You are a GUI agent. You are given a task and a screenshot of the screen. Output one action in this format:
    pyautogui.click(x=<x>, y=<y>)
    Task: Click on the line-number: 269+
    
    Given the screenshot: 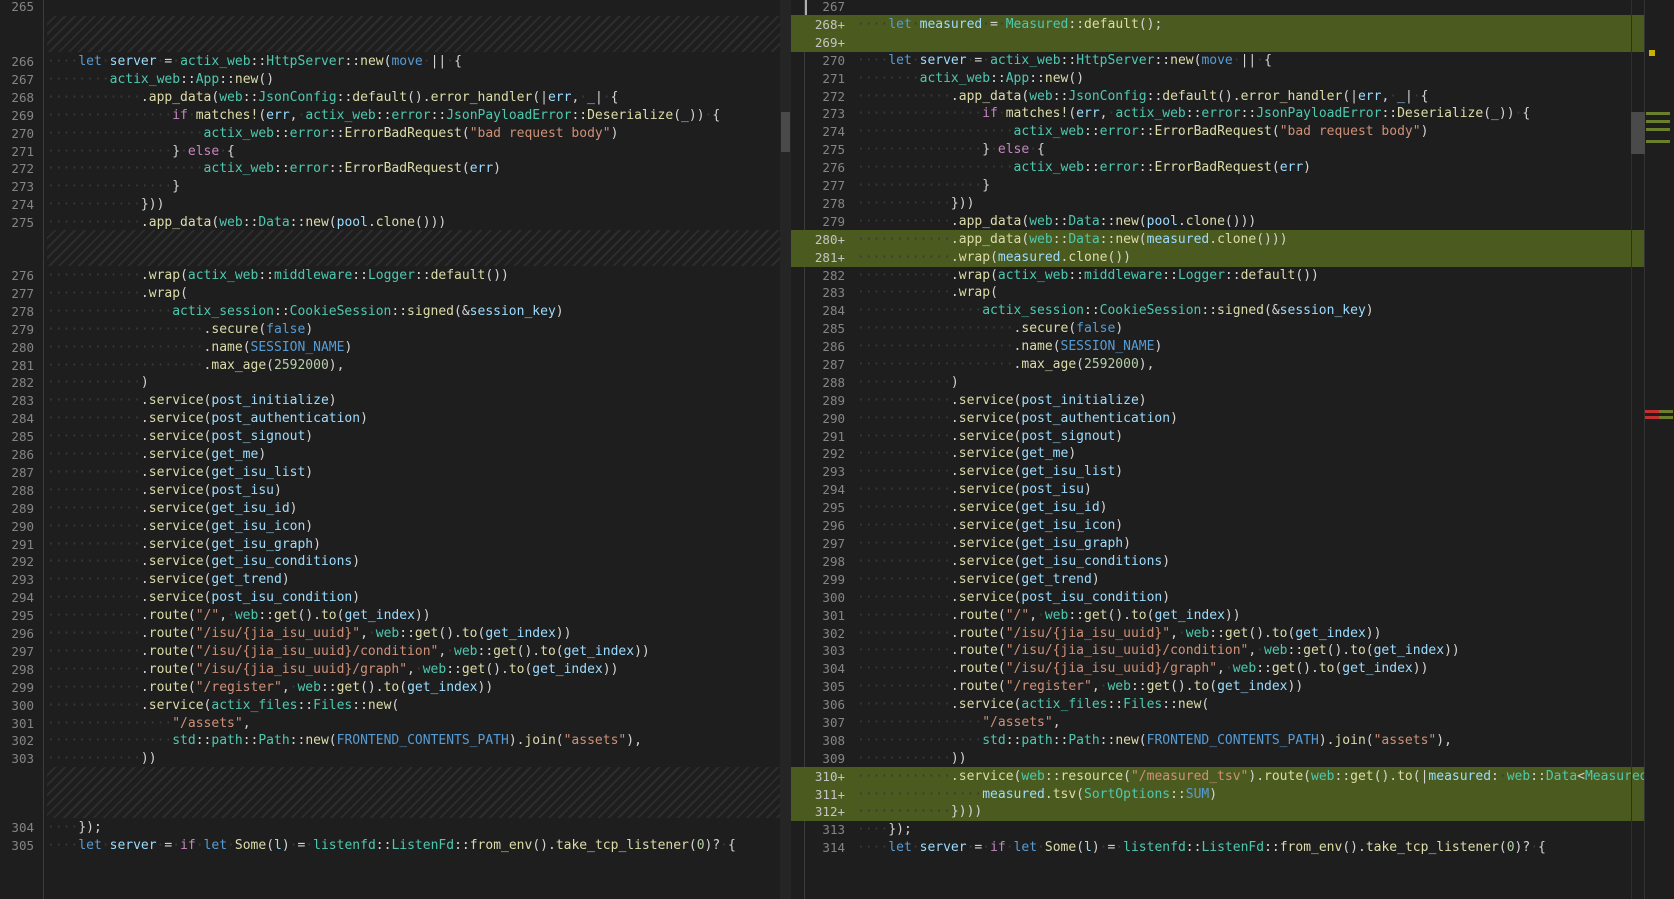 What is the action you would take?
    pyautogui.click(x=829, y=42)
    